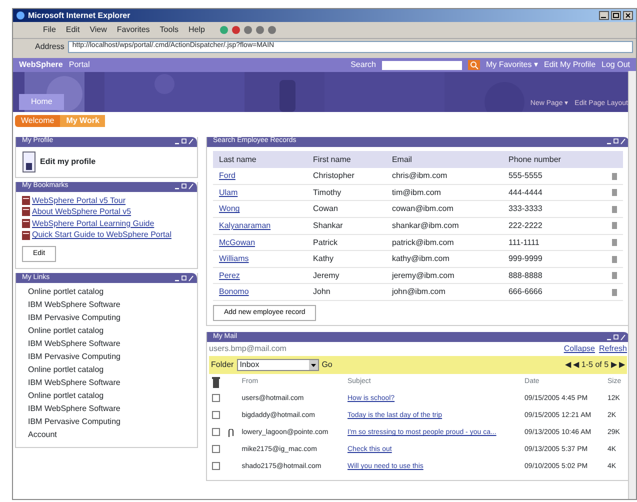 Image resolution: width=637 pixels, height=502 pixels. What do you see at coordinates (550, 209) in the screenshot?
I see `table-cell: 333-3333` at bounding box center [550, 209].